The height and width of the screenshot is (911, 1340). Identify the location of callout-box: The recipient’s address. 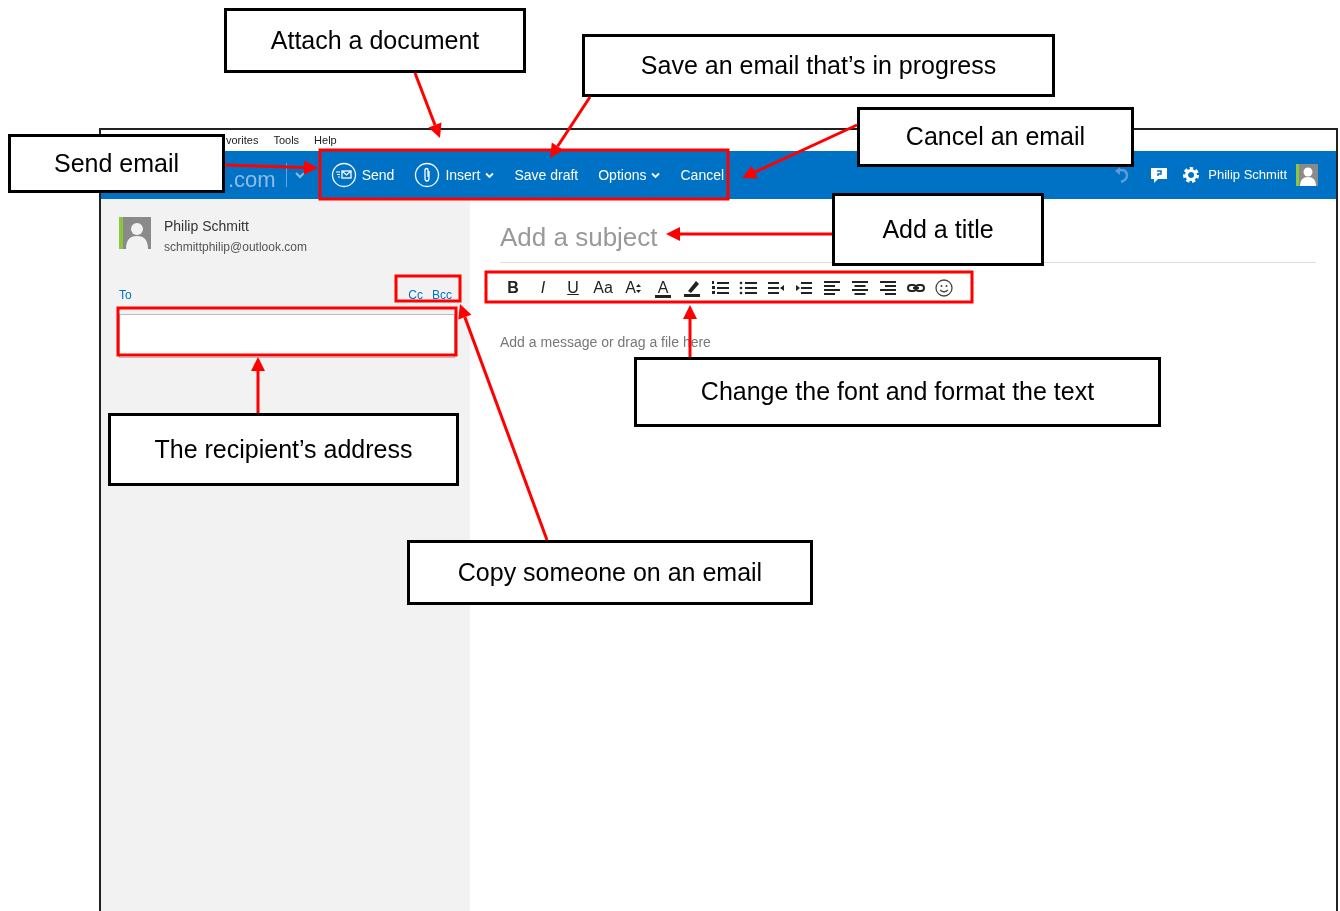
(283, 449).